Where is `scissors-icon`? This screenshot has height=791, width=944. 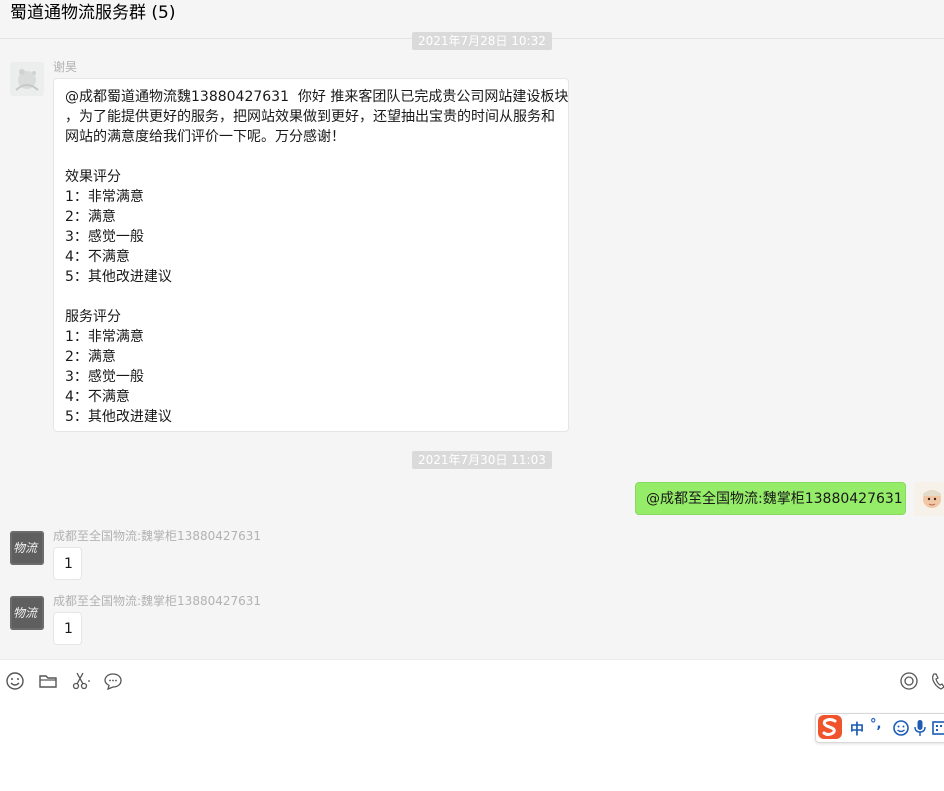
scissors-icon is located at coordinates (81, 681).